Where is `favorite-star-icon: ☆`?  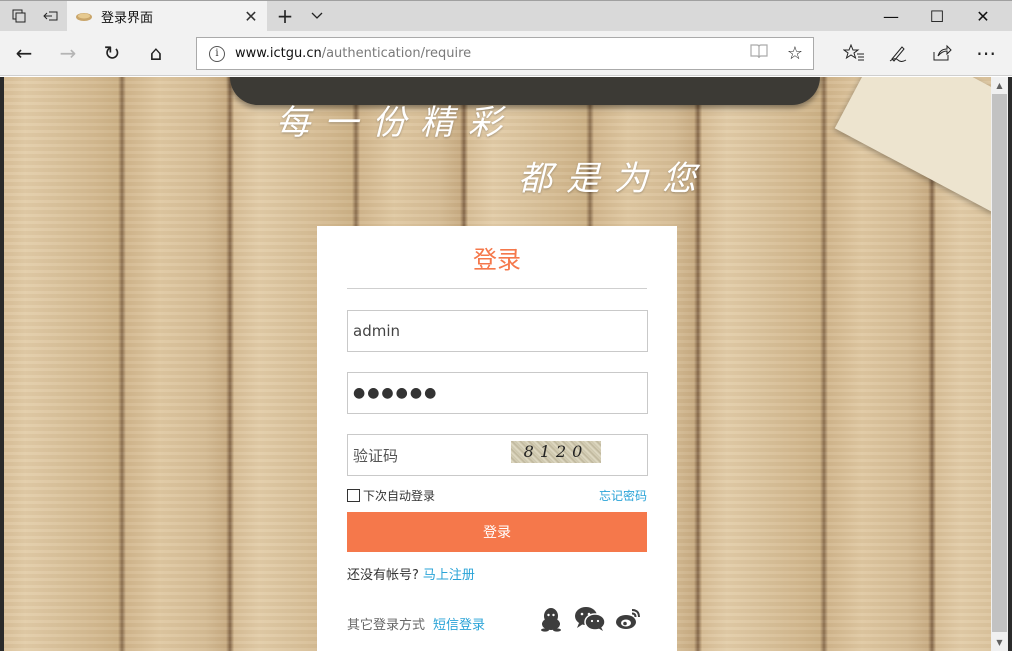 favorite-star-icon: ☆ is located at coordinates (795, 53).